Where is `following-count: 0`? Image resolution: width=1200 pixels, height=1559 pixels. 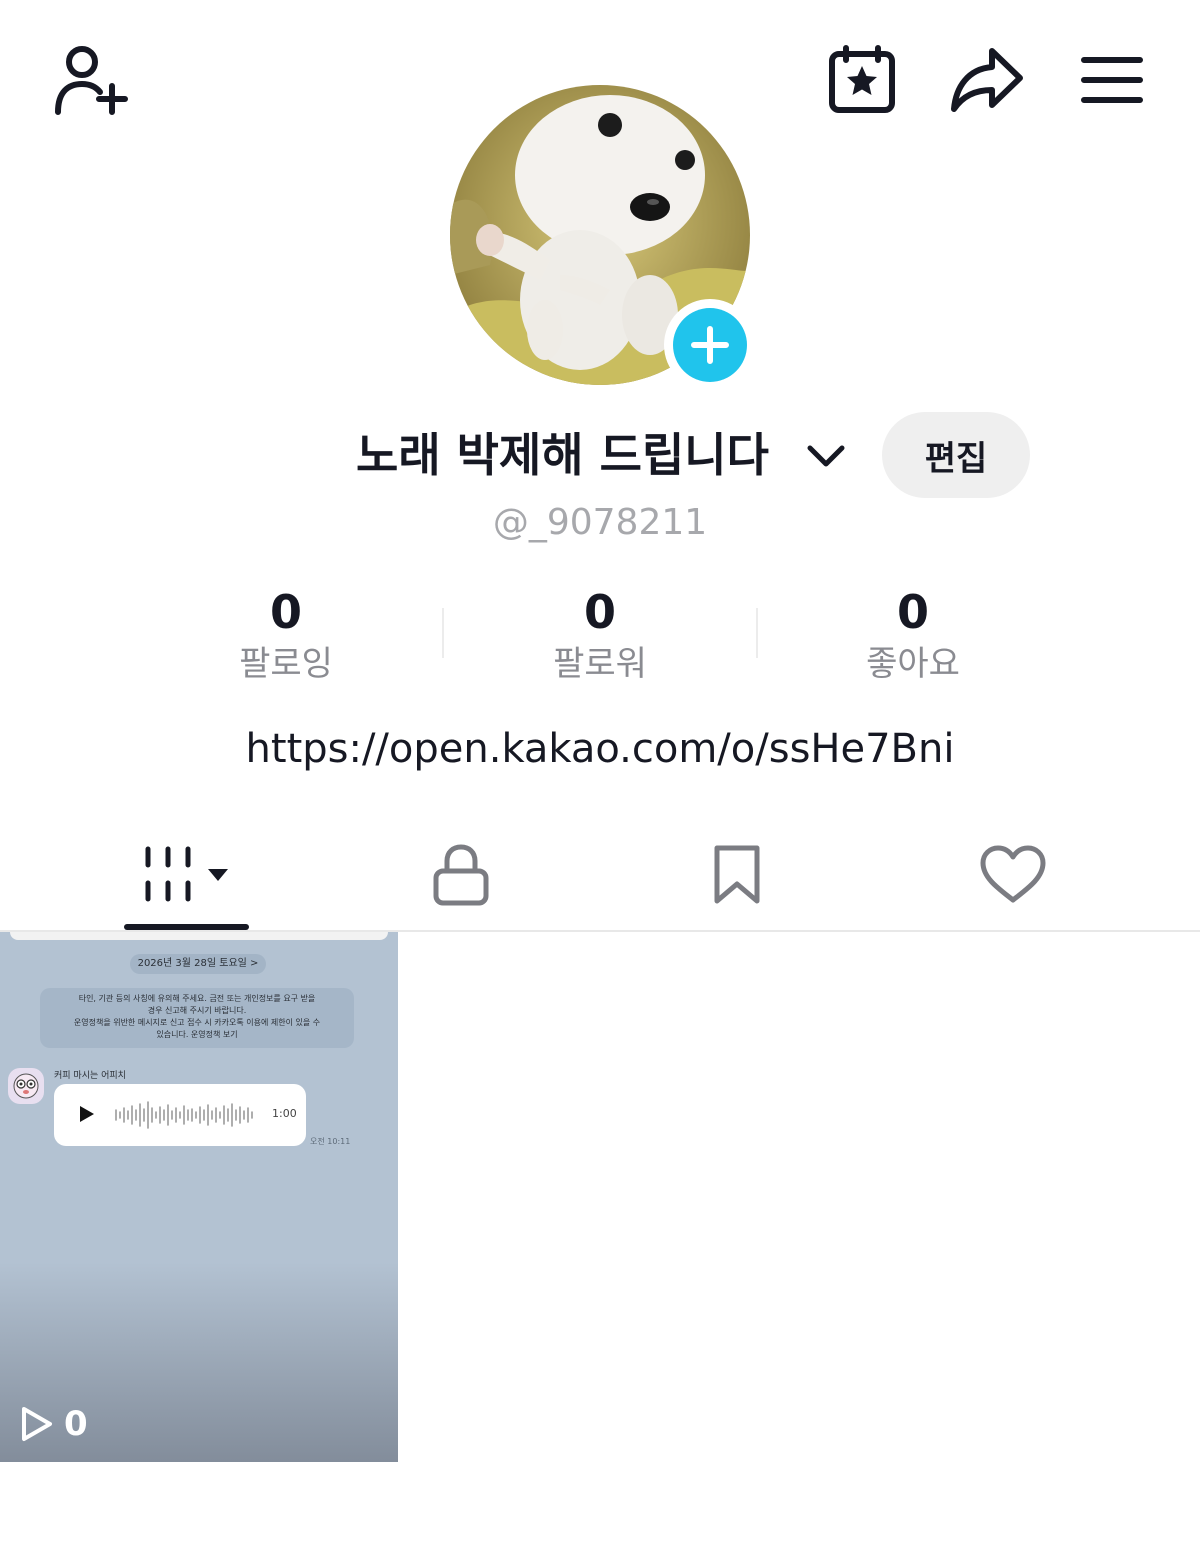
following-count: 0 is located at coordinates (285, 612).